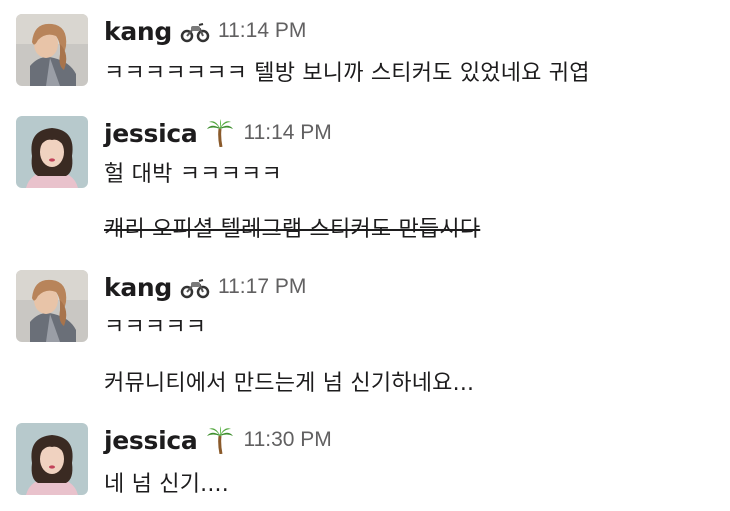  I want to click on timestamp: 11:17 PM, so click(262, 287).